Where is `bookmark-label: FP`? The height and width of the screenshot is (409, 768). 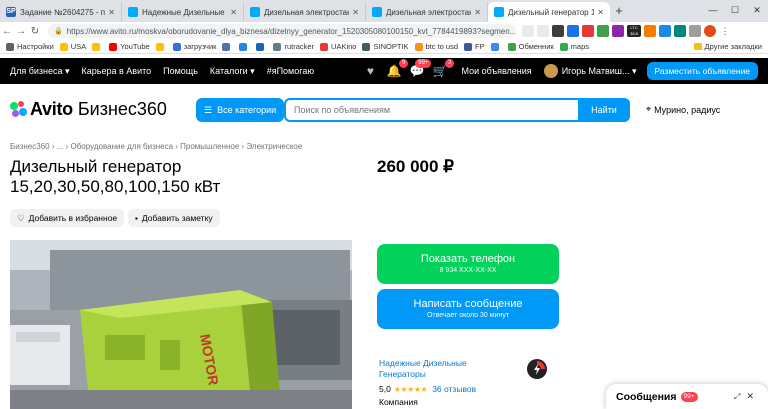 bookmark-label: FP is located at coordinates (480, 46).